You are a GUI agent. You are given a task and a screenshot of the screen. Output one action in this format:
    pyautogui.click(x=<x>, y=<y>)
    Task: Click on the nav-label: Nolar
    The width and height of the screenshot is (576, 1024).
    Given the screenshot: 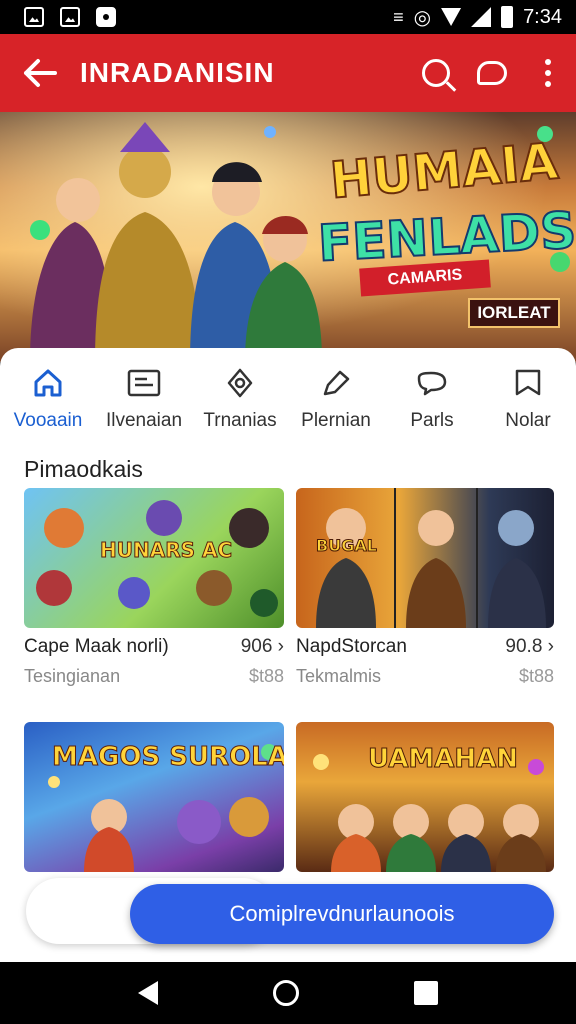 What is the action you would take?
    pyautogui.click(x=528, y=420)
    